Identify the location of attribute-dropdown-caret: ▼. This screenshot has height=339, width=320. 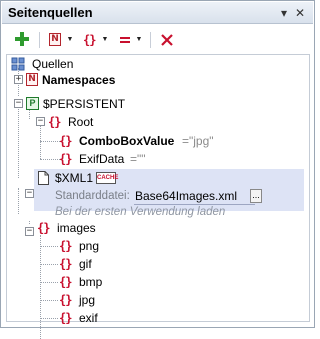
(139, 40).